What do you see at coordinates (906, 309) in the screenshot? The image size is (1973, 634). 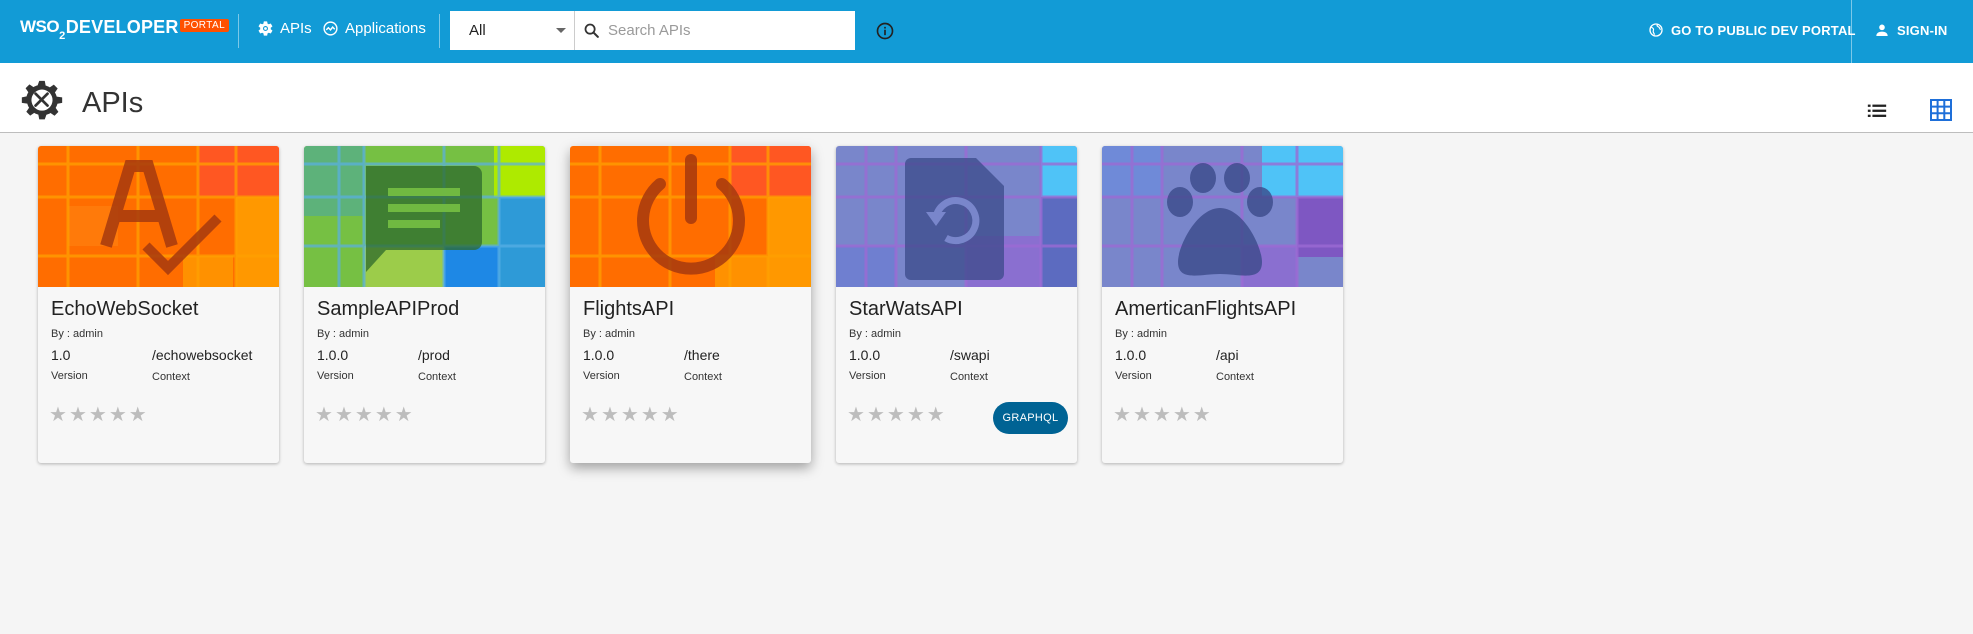 I see `api-name: StarWatsAPI` at bounding box center [906, 309].